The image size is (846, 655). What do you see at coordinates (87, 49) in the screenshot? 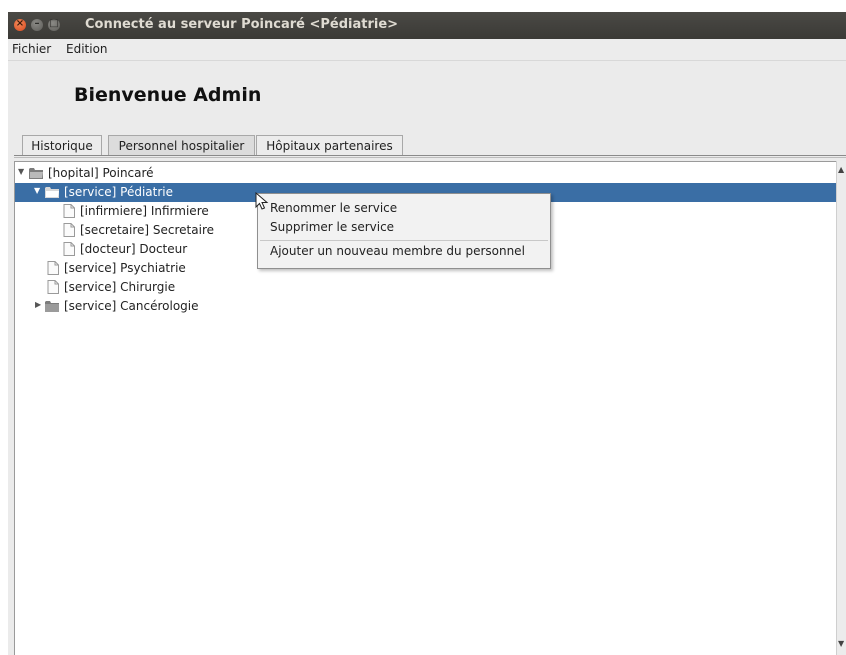
I see `menu-edition: Edition` at bounding box center [87, 49].